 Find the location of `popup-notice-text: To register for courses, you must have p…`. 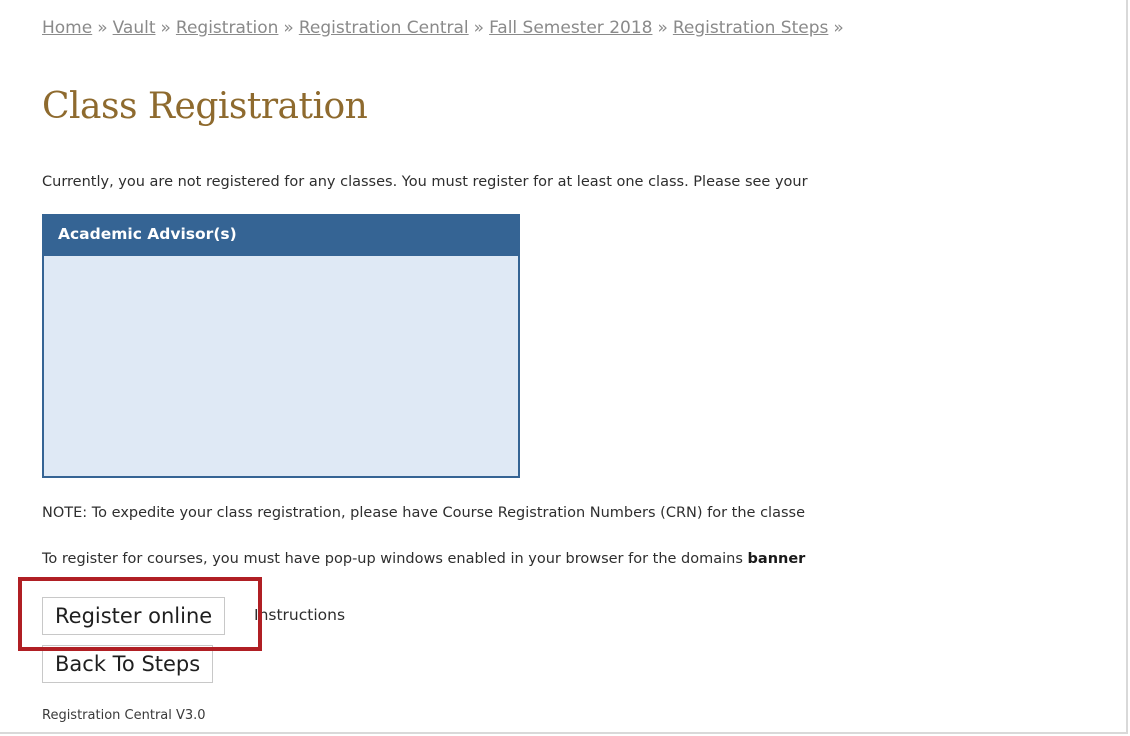

popup-notice-text: To register for courses, you must have p… is located at coordinates (395, 559).